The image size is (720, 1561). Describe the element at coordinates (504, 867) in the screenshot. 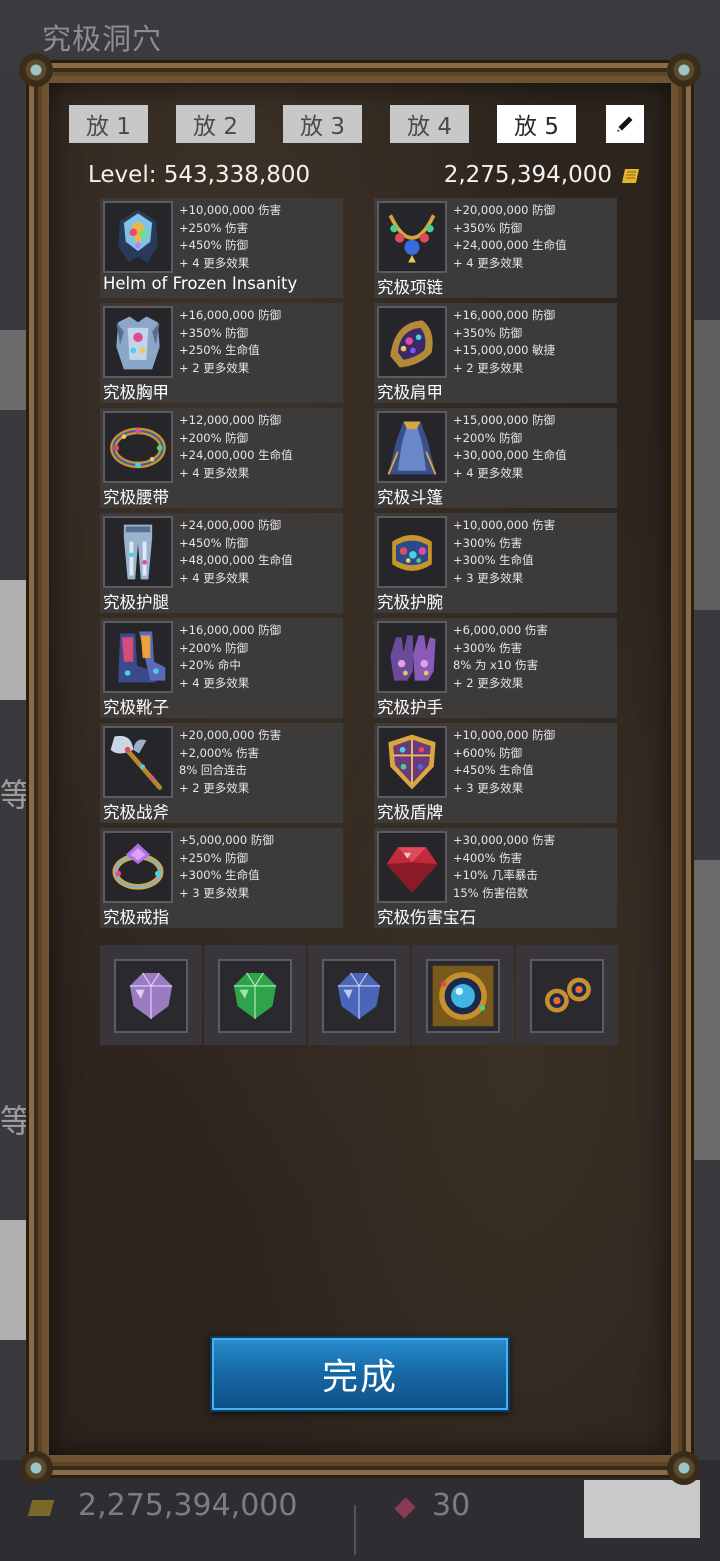

I see `item-stats: +30,000,000 伤害 +400% 伤害 +10% 几率暴击 15% 伤害倍数` at that location.